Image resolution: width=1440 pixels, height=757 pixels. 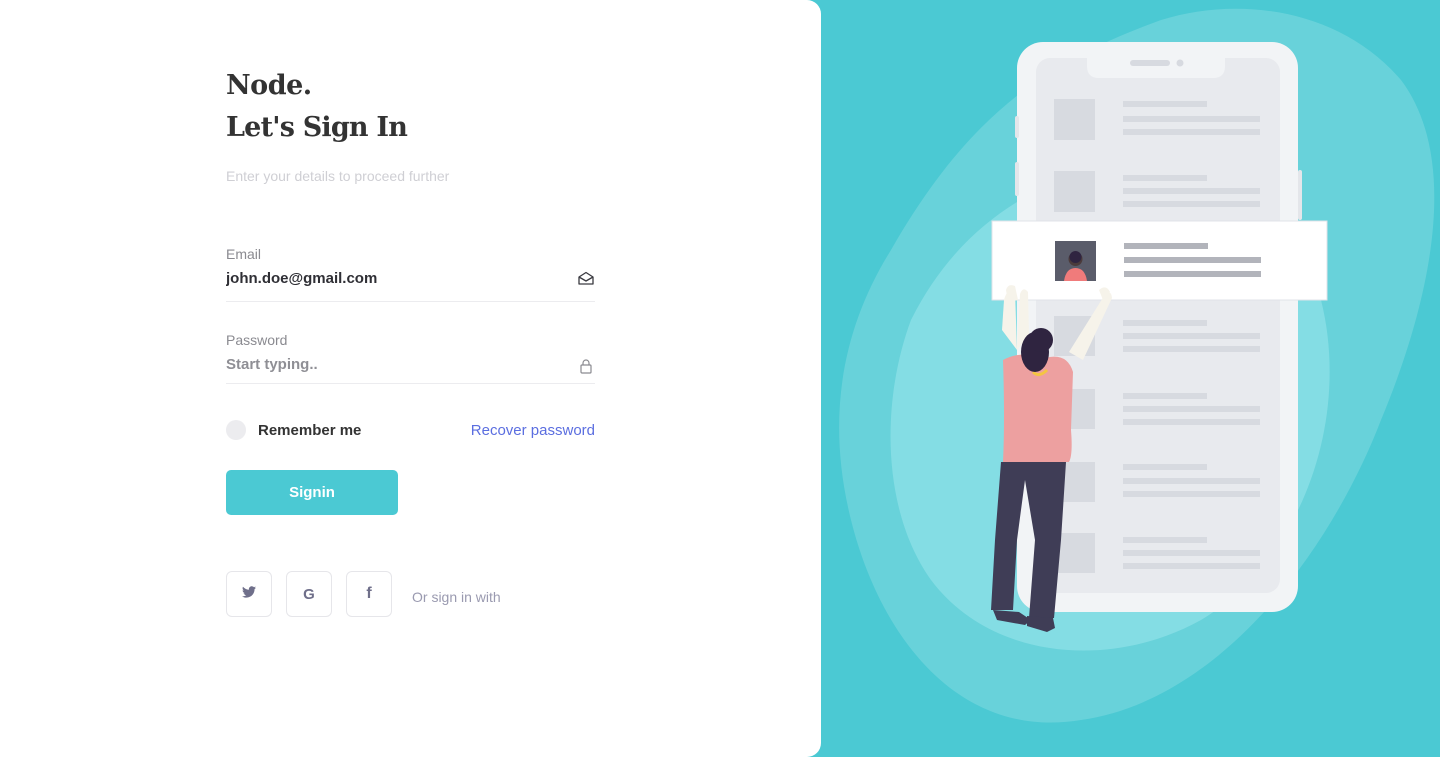 What do you see at coordinates (312, 492) in the screenshot?
I see `signin-button: Signin` at bounding box center [312, 492].